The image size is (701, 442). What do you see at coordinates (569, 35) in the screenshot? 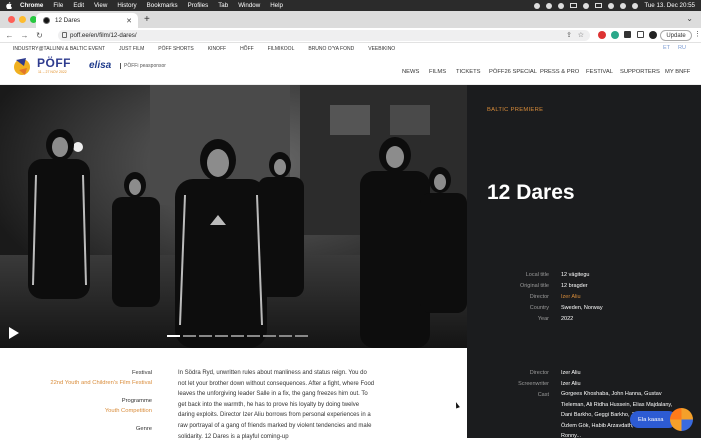
I see `share-icon: ⇪` at bounding box center [569, 35].